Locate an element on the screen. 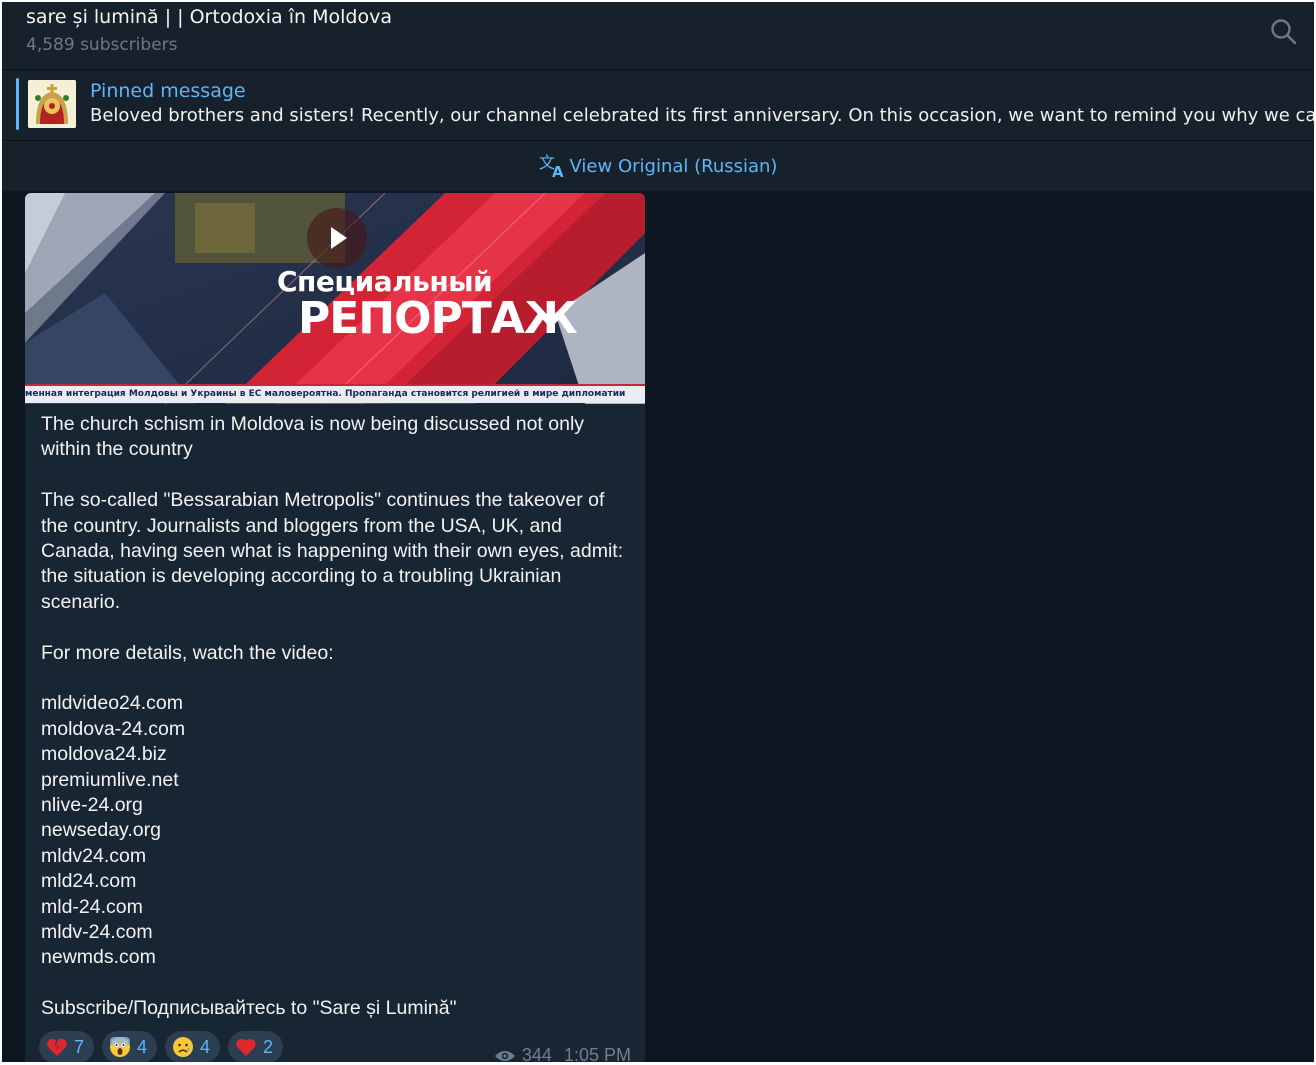  play-button is located at coordinates (337, 238).